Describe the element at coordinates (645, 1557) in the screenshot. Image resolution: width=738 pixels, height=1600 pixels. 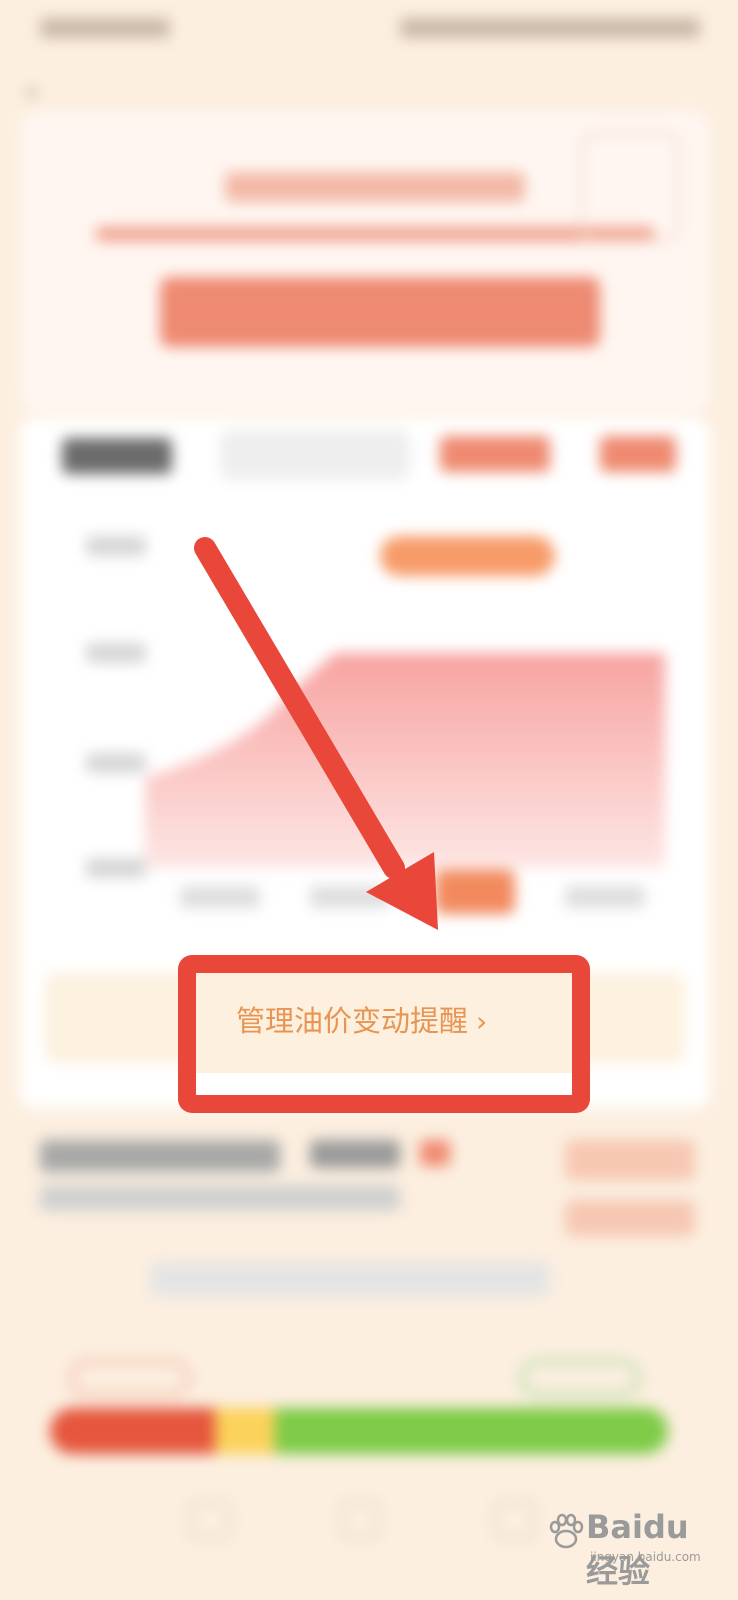
I see `watermark-site: jingyan.baidu.com` at that location.